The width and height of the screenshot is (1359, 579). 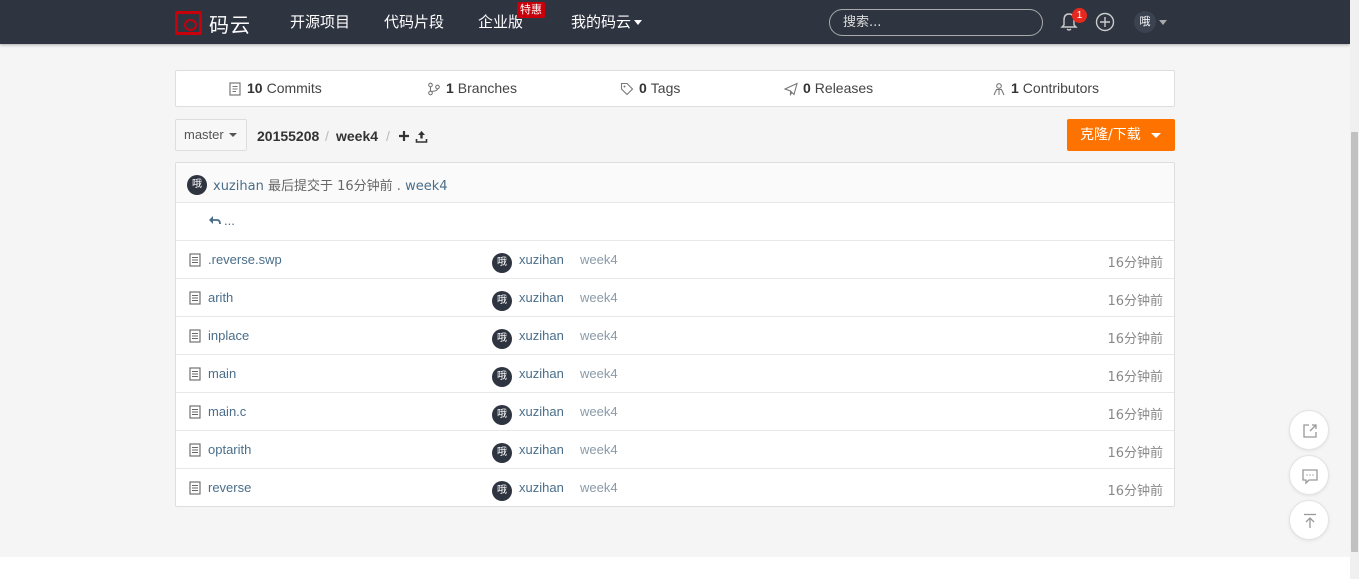 I want to click on nav-snippets: 代码片段, so click(x=414, y=22).